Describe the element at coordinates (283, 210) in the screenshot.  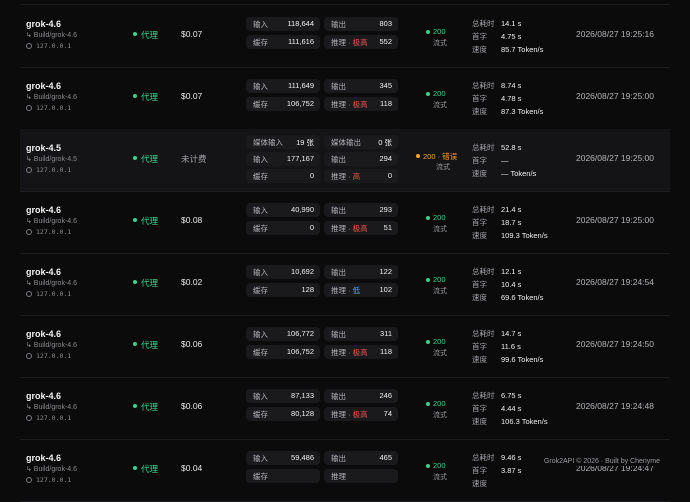
I see `token-cell: 输入 40,990` at that location.